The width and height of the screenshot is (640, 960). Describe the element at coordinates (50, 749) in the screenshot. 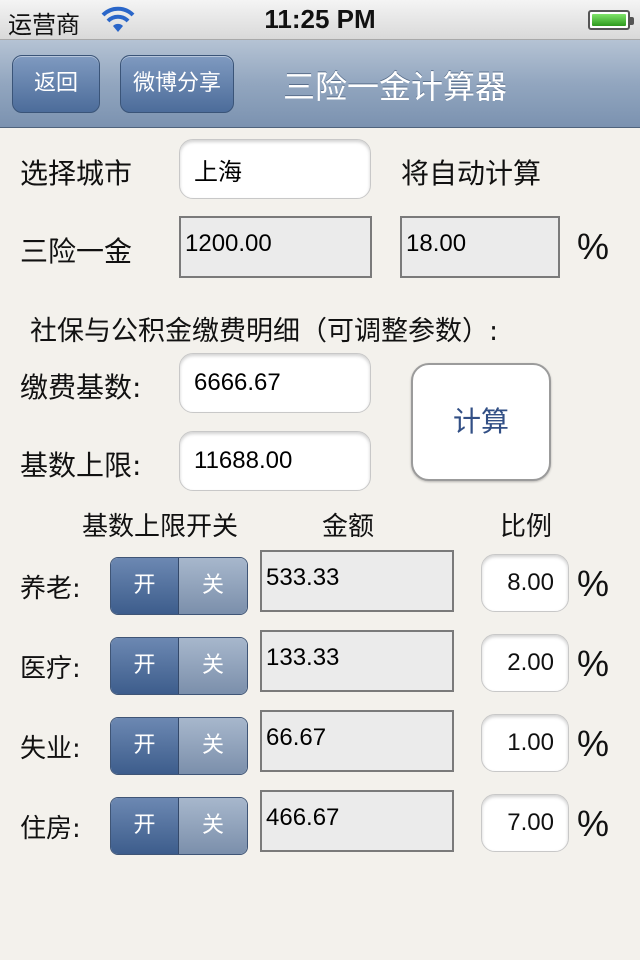

I see `item-label: 失业:` at that location.